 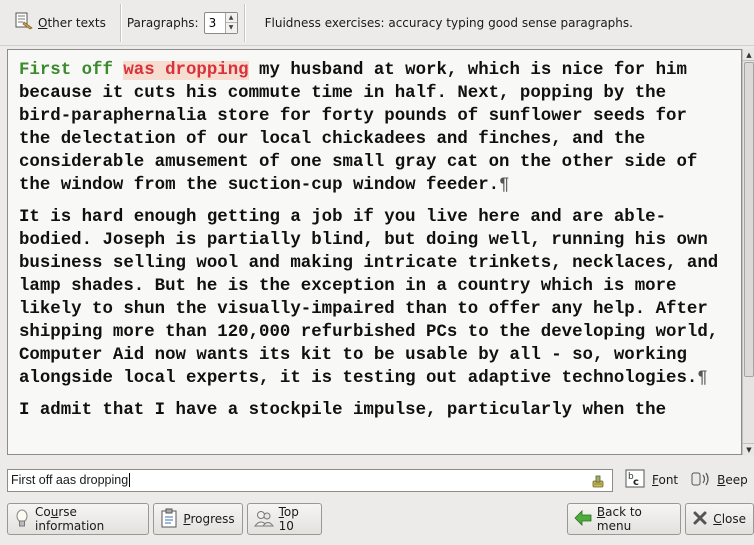 What do you see at coordinates (130, 480) in the screenshot?
I see `text-caret` at bounding box center [130, 480].